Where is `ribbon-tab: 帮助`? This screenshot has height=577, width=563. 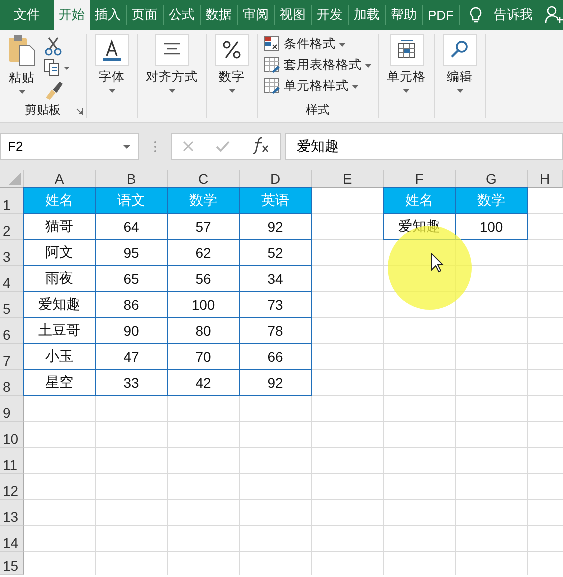
ribbon-tab: 帮助 is located at coordinates (404, 15).